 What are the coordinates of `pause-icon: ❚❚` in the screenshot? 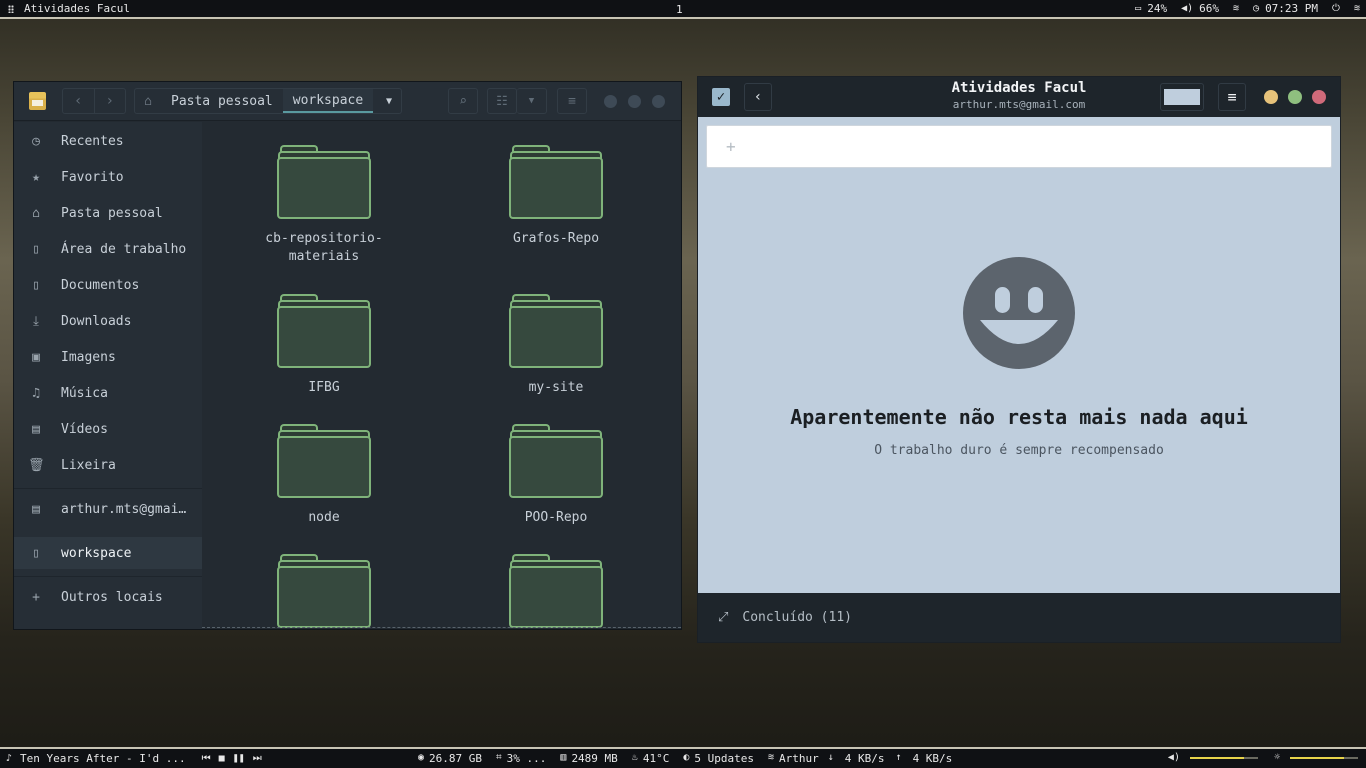 It's located at (239, 758).